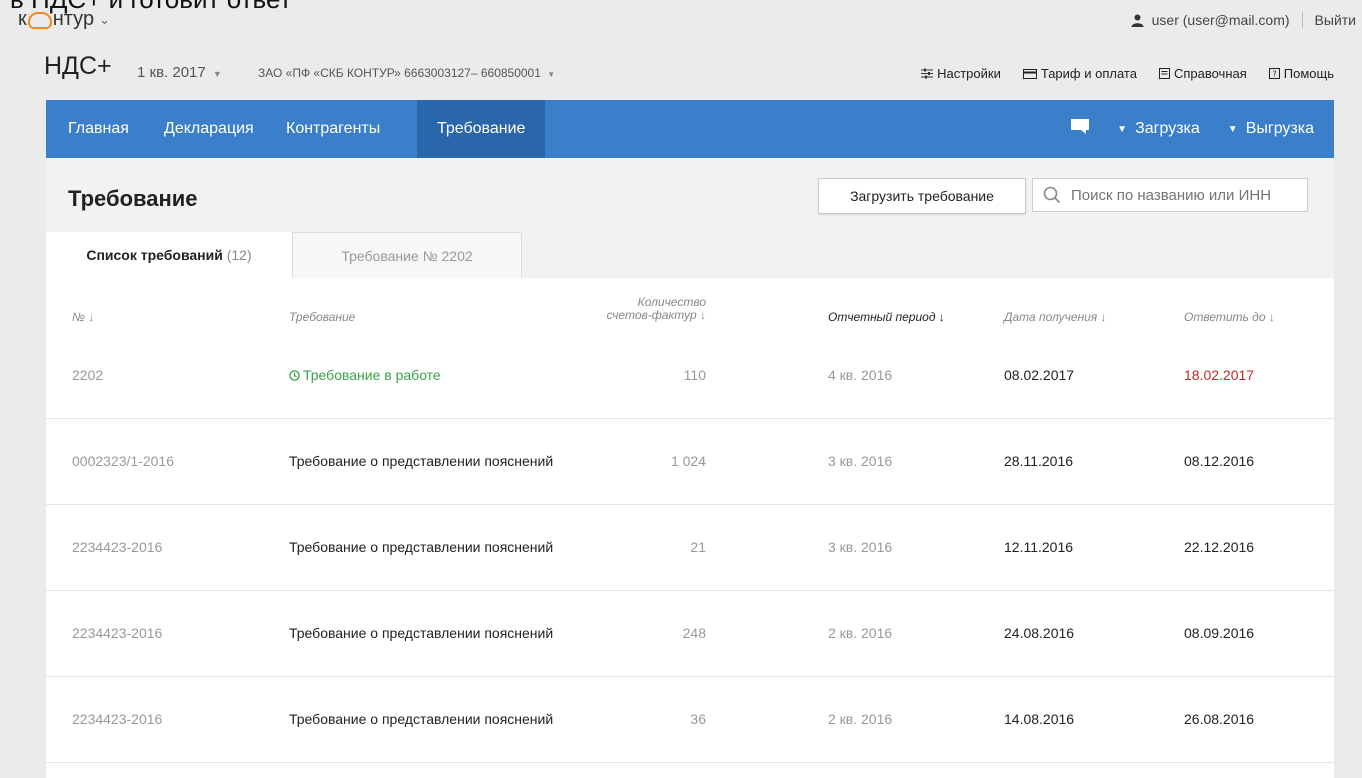 Image resolution: width=1362 pixels, height=778 pixels. I want to click on row-period: 4 кв. 2016, so click(860, 375).